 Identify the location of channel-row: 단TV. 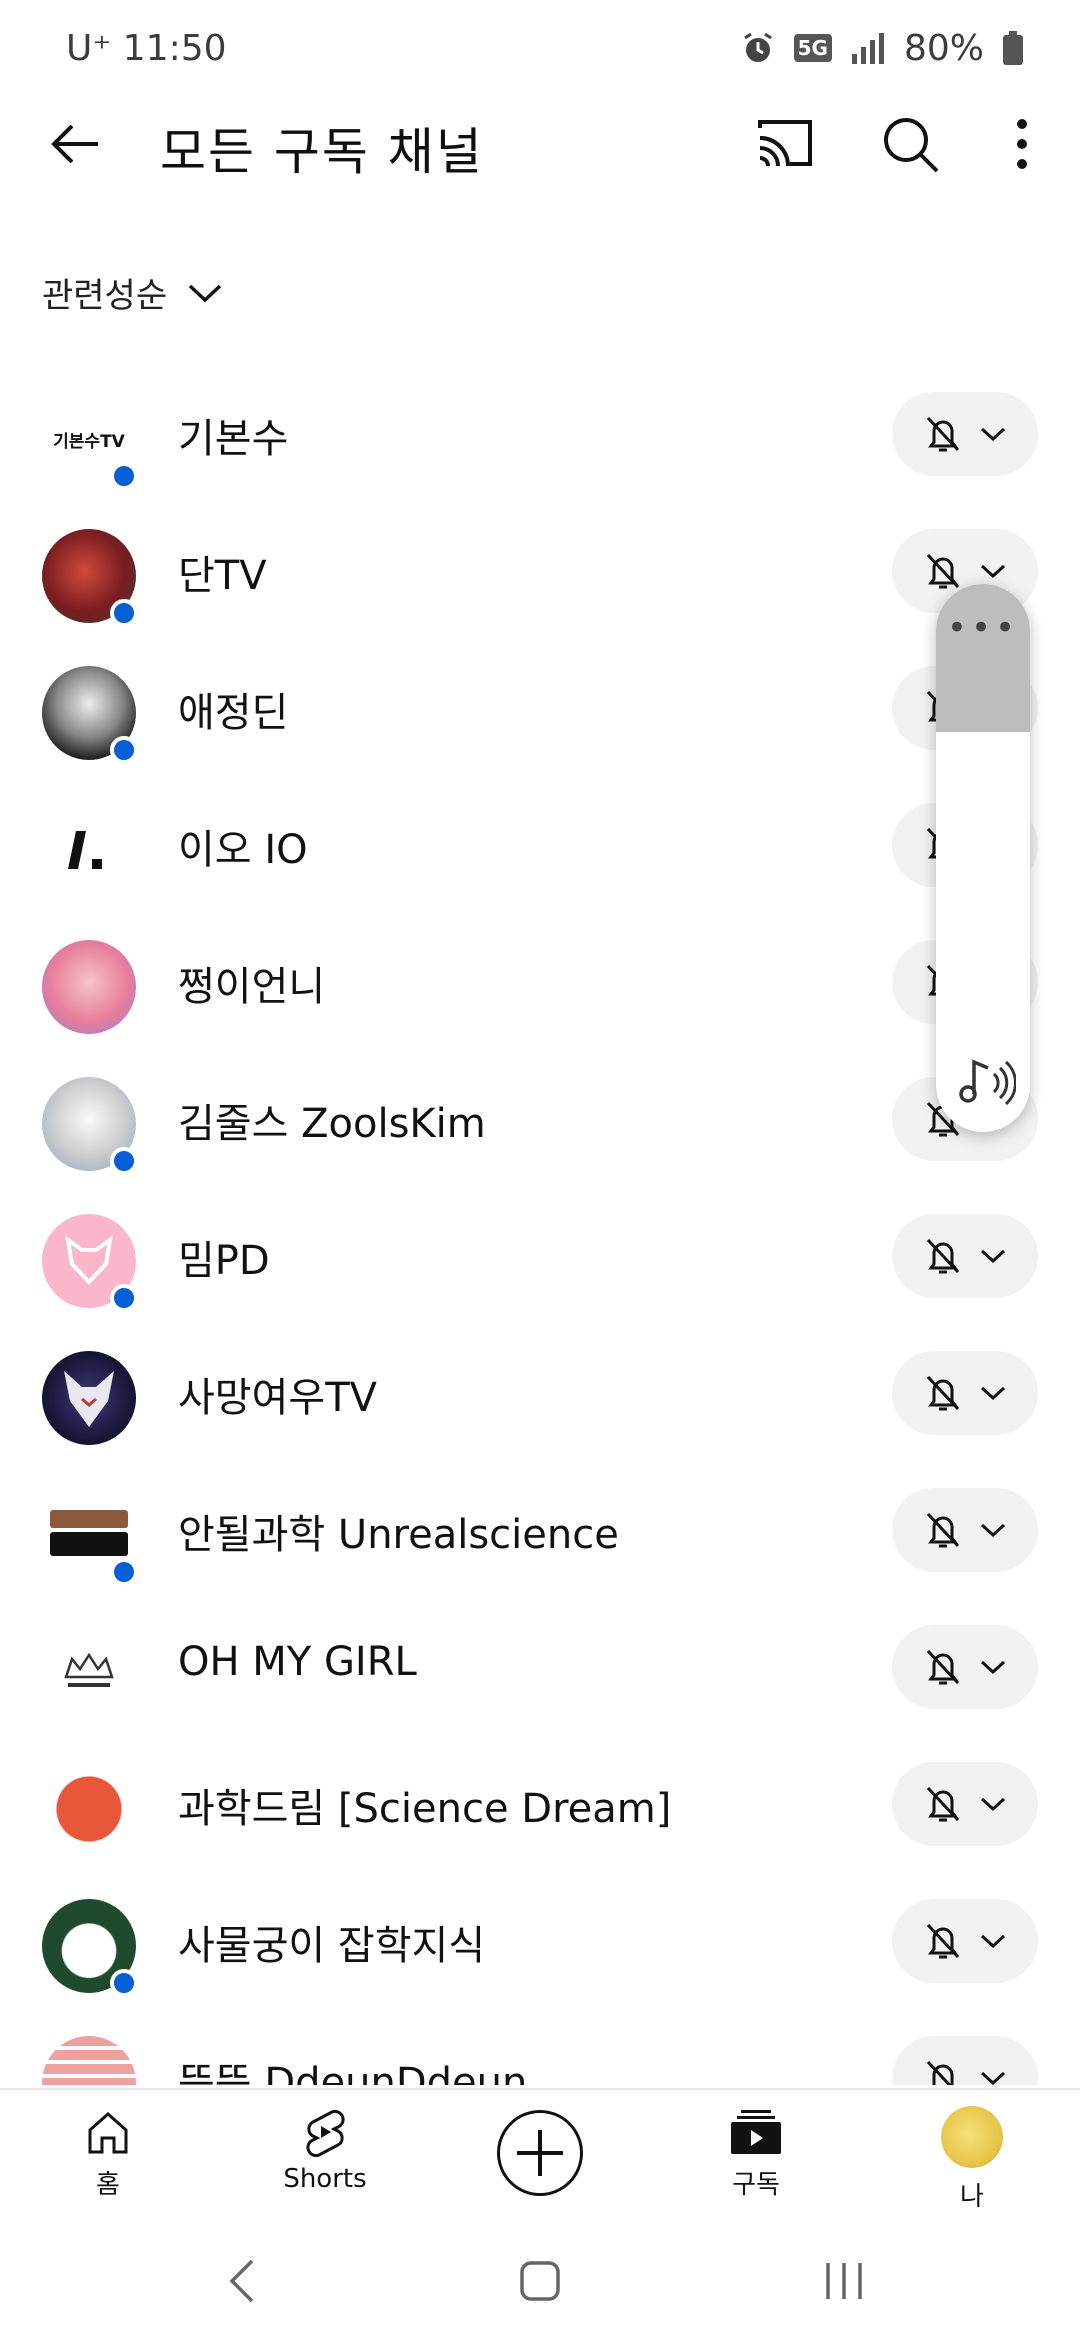
(540, 575).